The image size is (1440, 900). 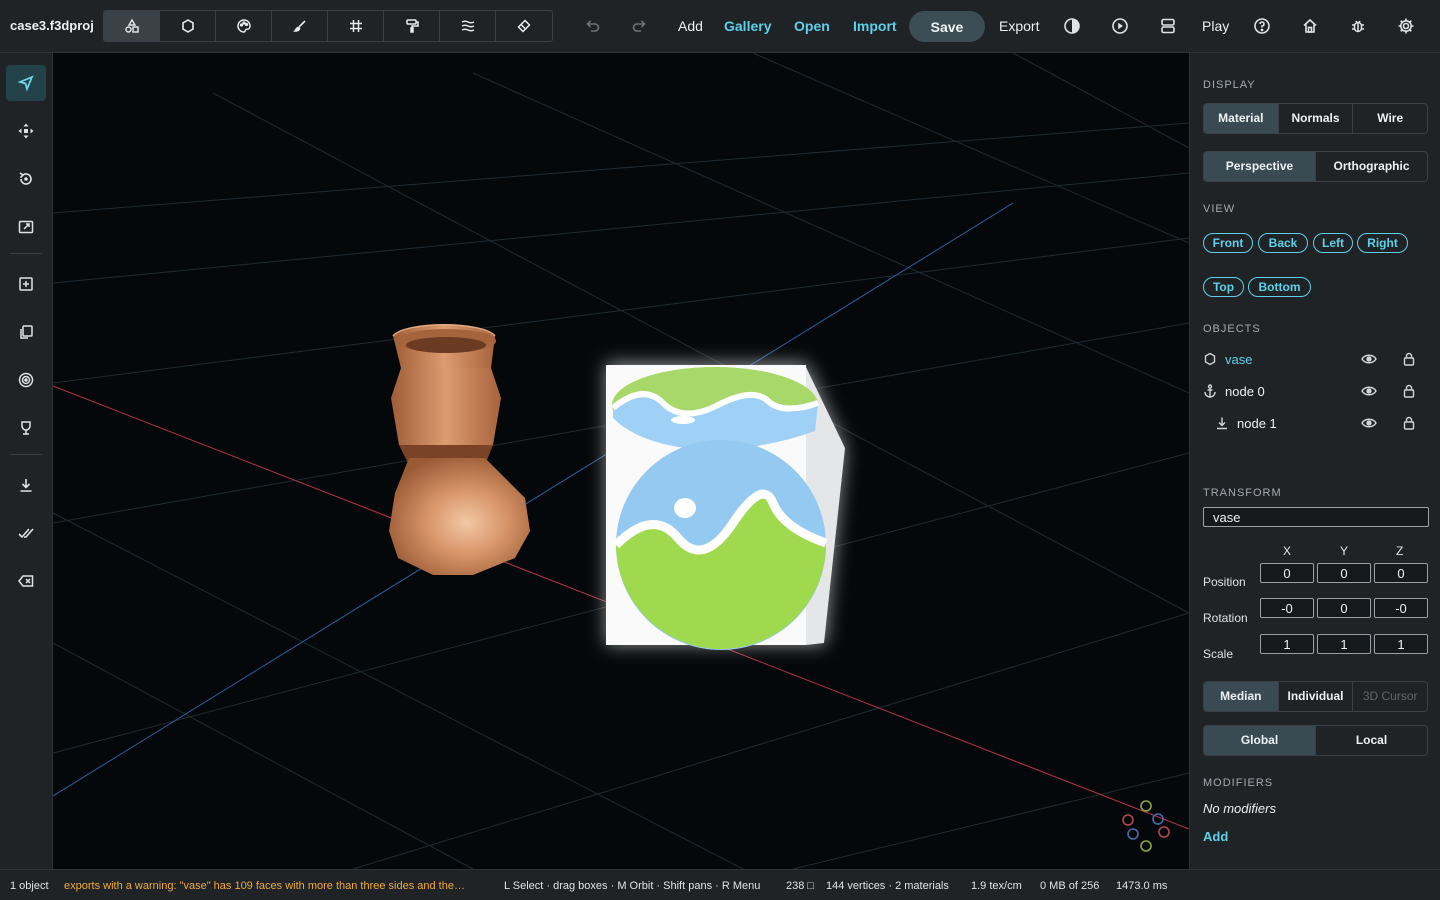 I want to click on object-name: vase, so click(x=1239, y=359).